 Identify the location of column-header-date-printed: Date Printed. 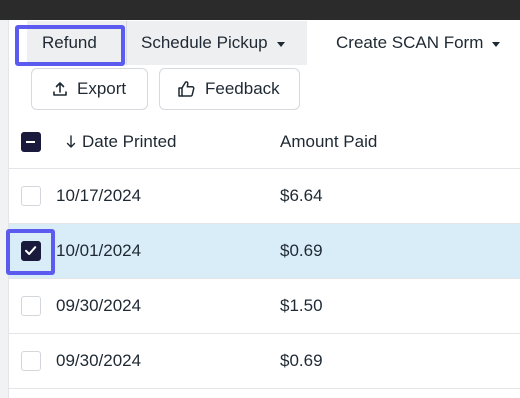
(121, 142).